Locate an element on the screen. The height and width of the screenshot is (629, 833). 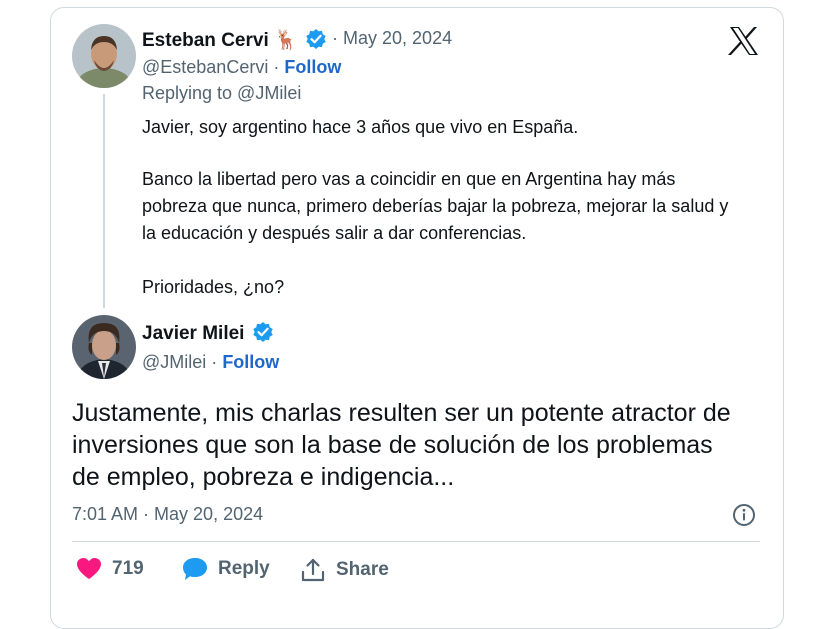
share-button: Share is located at coordinates (344, 570).